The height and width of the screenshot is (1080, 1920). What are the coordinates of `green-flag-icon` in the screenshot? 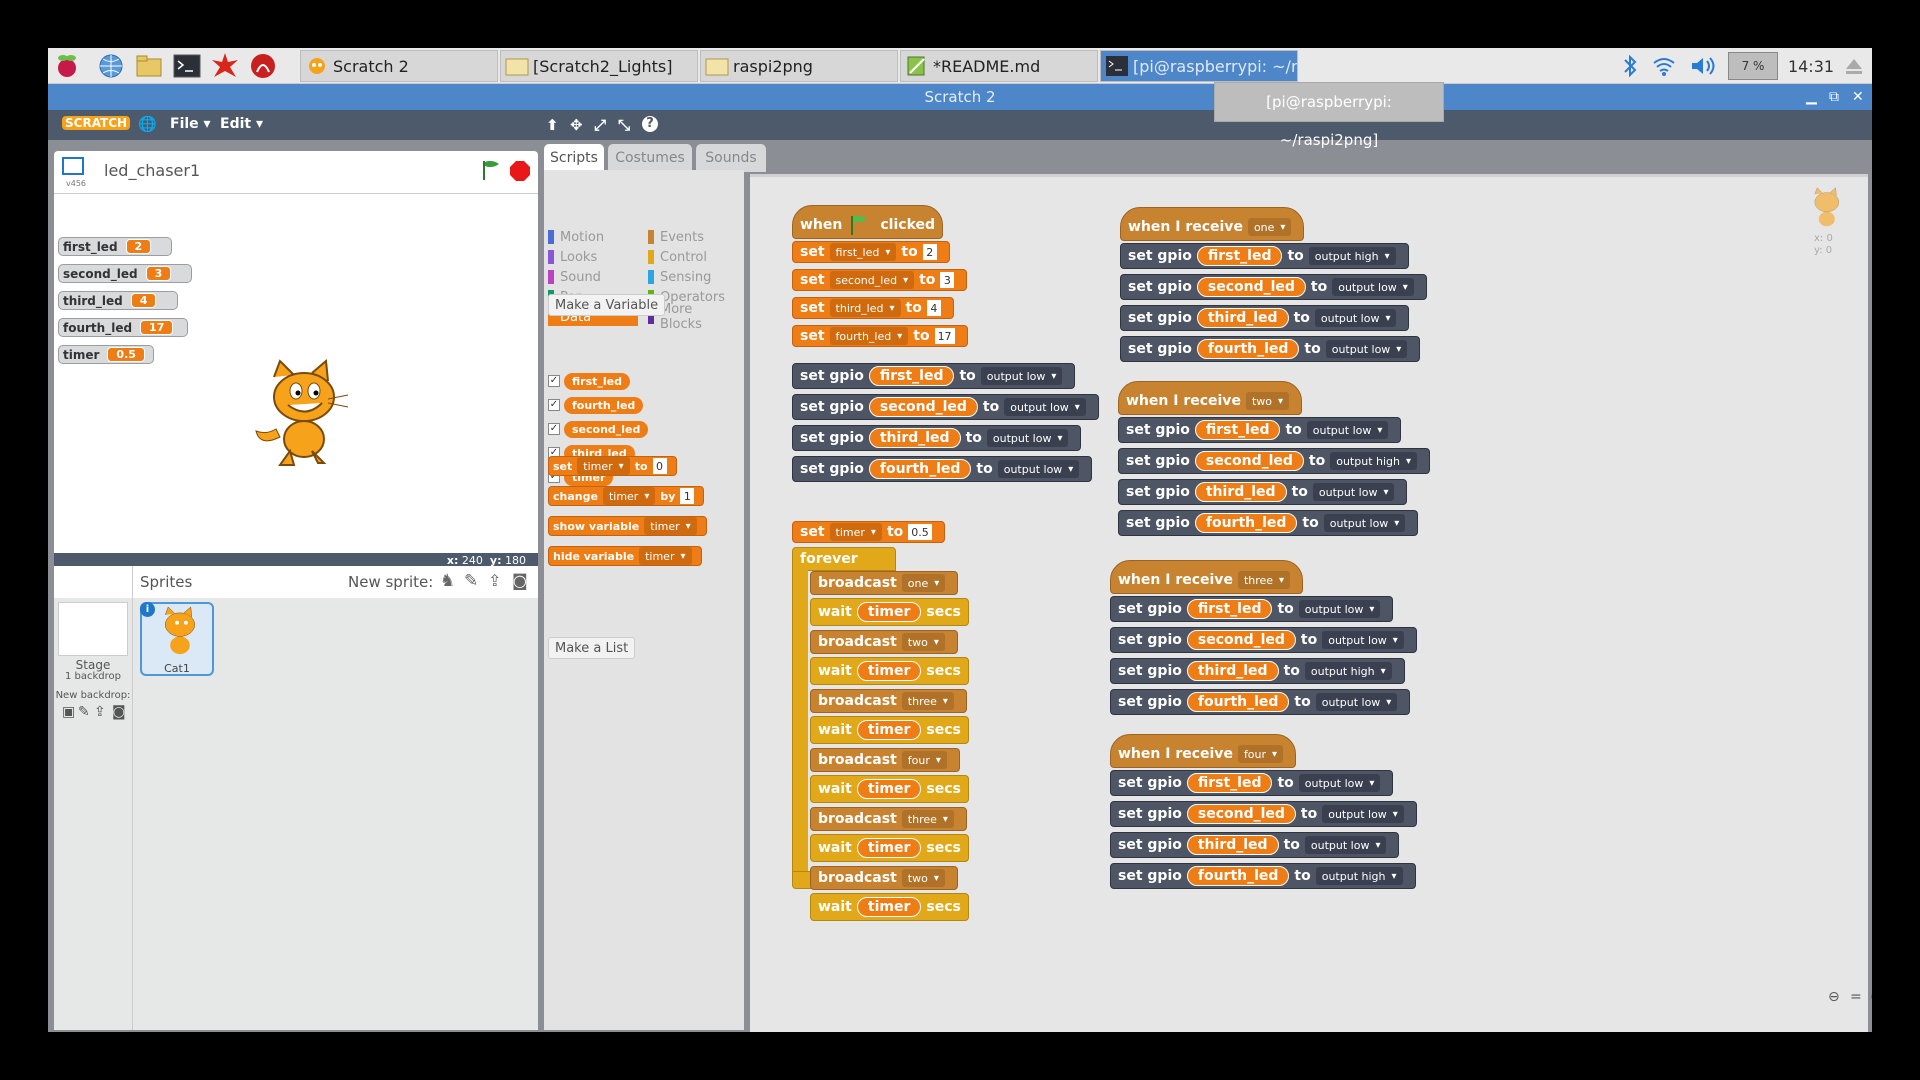 It's located at (491, 172).